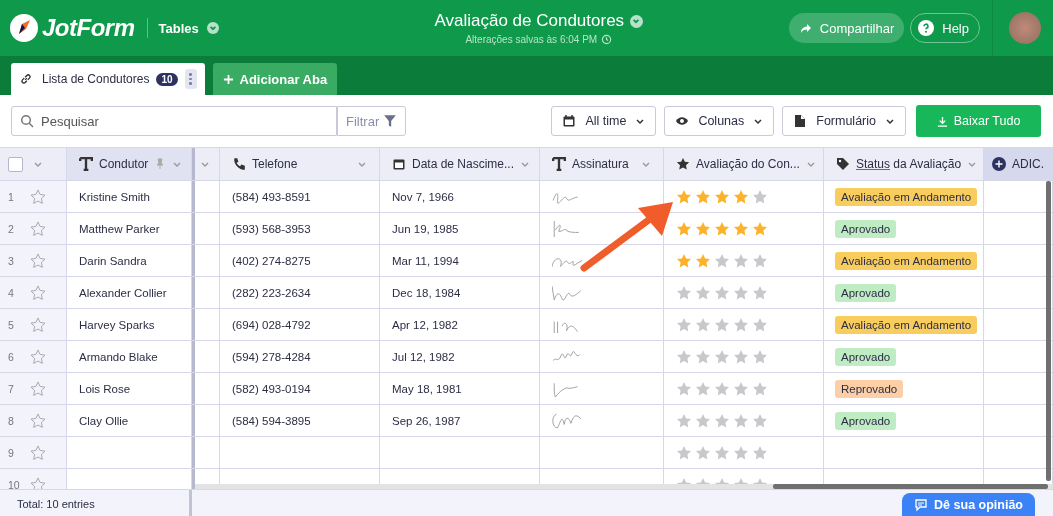 The image size is (1053, 516). Describe the element at coordinates (113, 260) in the screenshot. I see `table-cell: Darin Sandra` at that location.